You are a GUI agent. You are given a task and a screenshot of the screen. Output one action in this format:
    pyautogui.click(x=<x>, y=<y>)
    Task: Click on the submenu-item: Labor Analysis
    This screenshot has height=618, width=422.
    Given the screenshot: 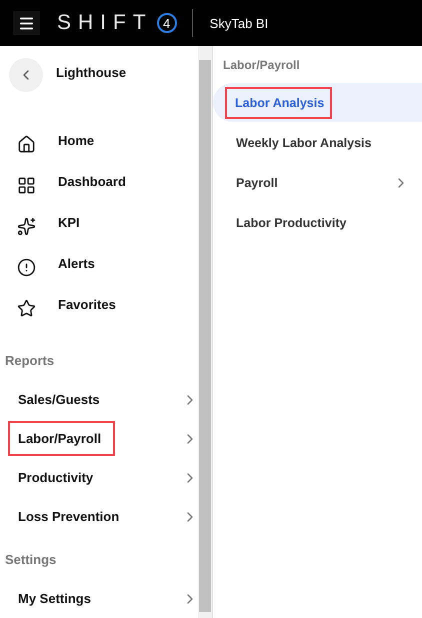 What is the action you would take?
    pyautogui.click(x=317, y=102)
    